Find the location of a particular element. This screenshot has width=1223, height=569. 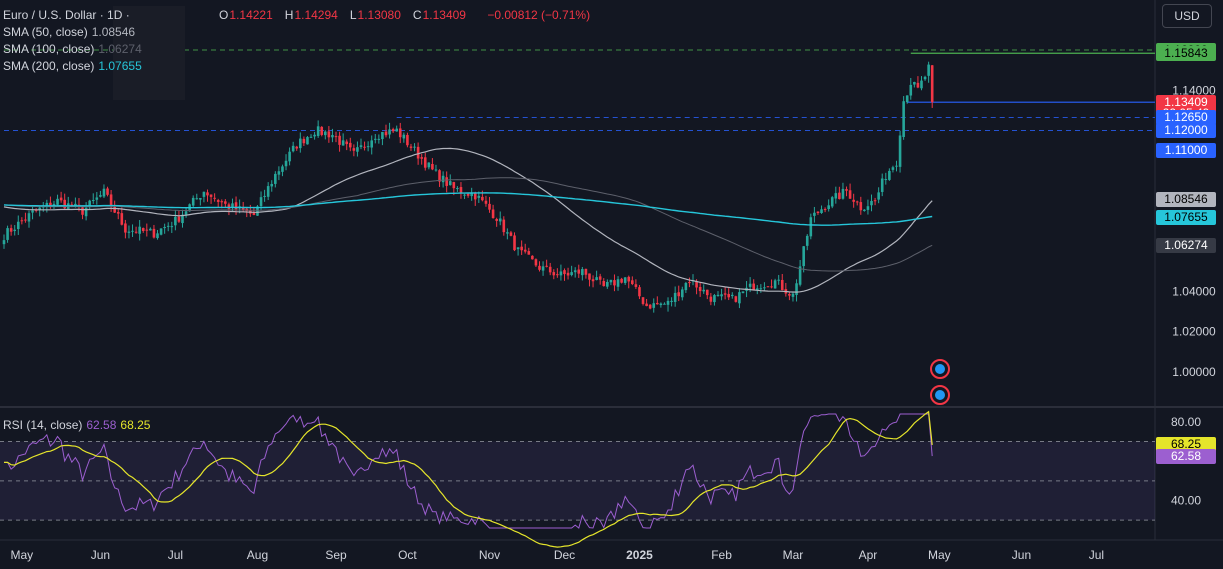

price-change: −0.00812 (−0.71%) is located at coordinates (539, 15).